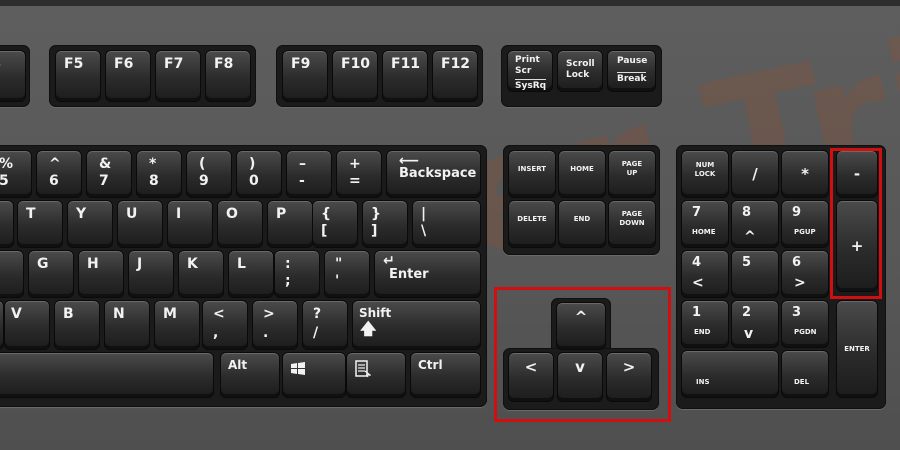 The image size is (900, 450). Describe the element at coordinates (730, 374) in the screenshot. I see `numpad-0-key: INS` at that location.